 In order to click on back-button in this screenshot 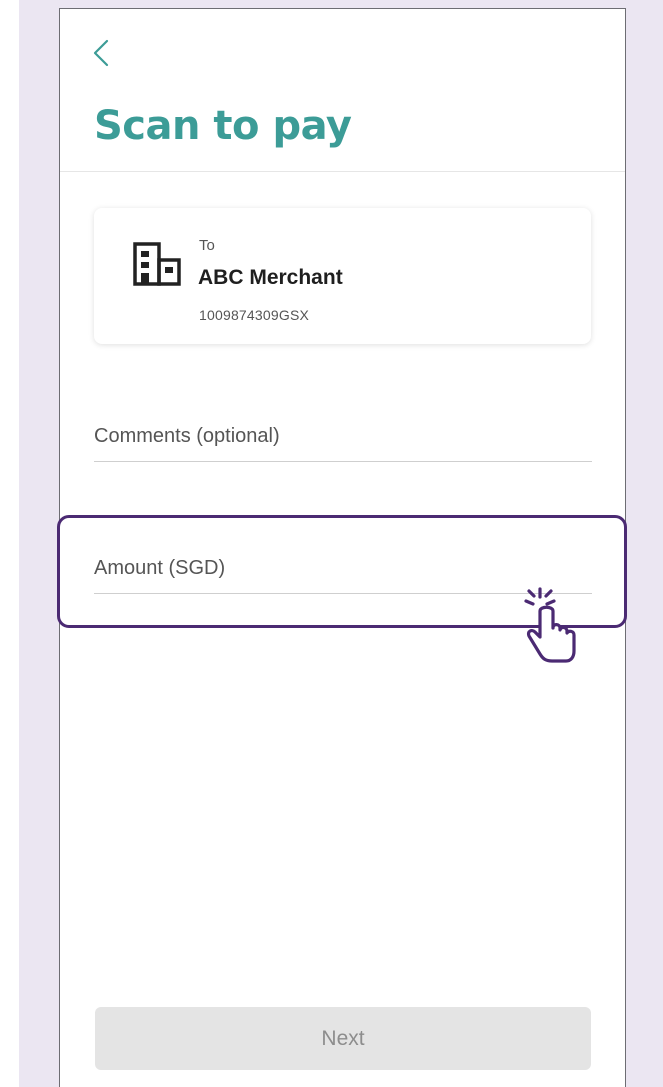, I will do `click(104, 53)`.